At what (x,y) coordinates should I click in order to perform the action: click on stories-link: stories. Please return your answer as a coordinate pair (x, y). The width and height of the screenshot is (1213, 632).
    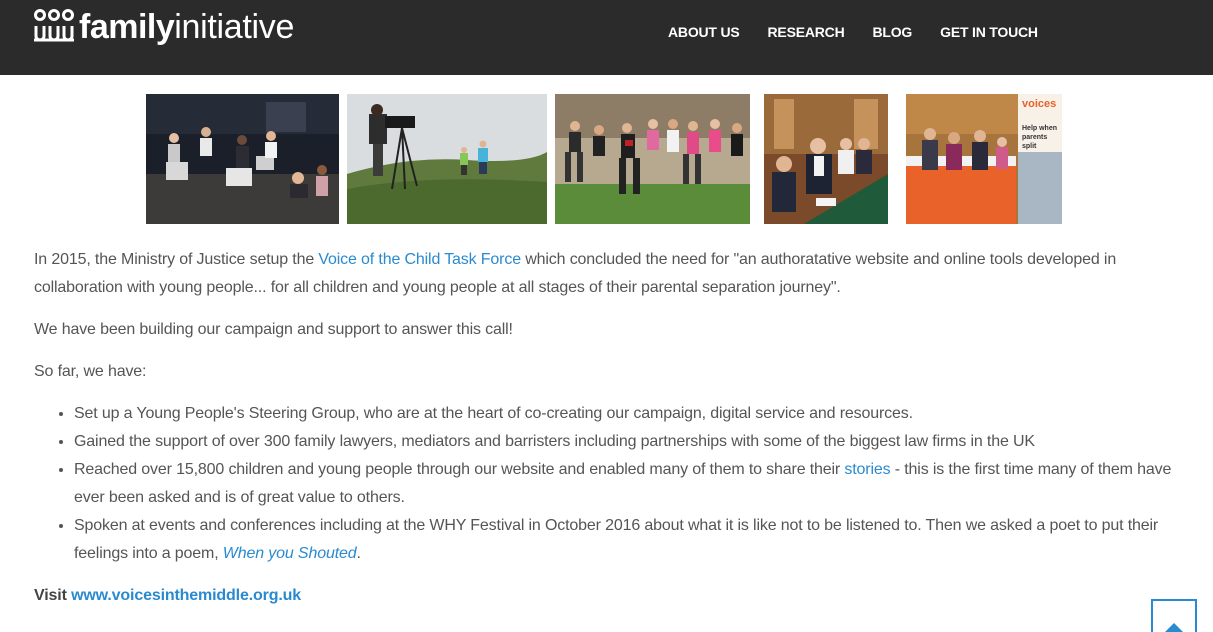
    Looking at the image, I should click on (867, 469).